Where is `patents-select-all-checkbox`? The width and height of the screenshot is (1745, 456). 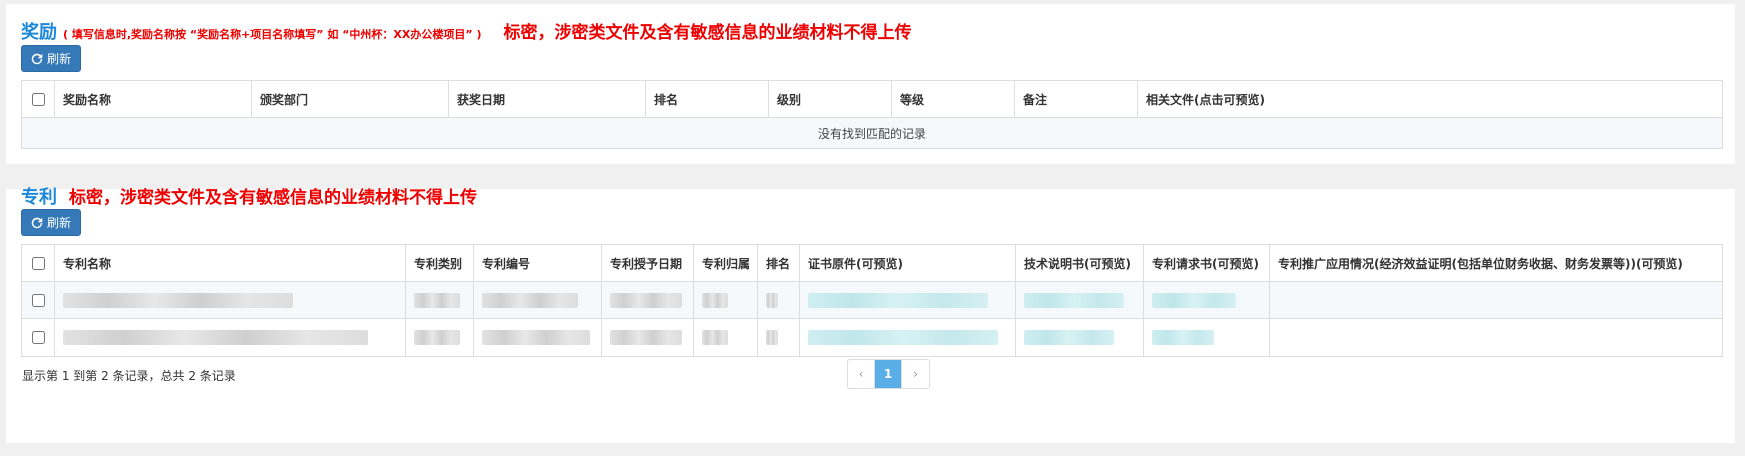 patents-select-all-checkbox is located at coordinates (38, 263).